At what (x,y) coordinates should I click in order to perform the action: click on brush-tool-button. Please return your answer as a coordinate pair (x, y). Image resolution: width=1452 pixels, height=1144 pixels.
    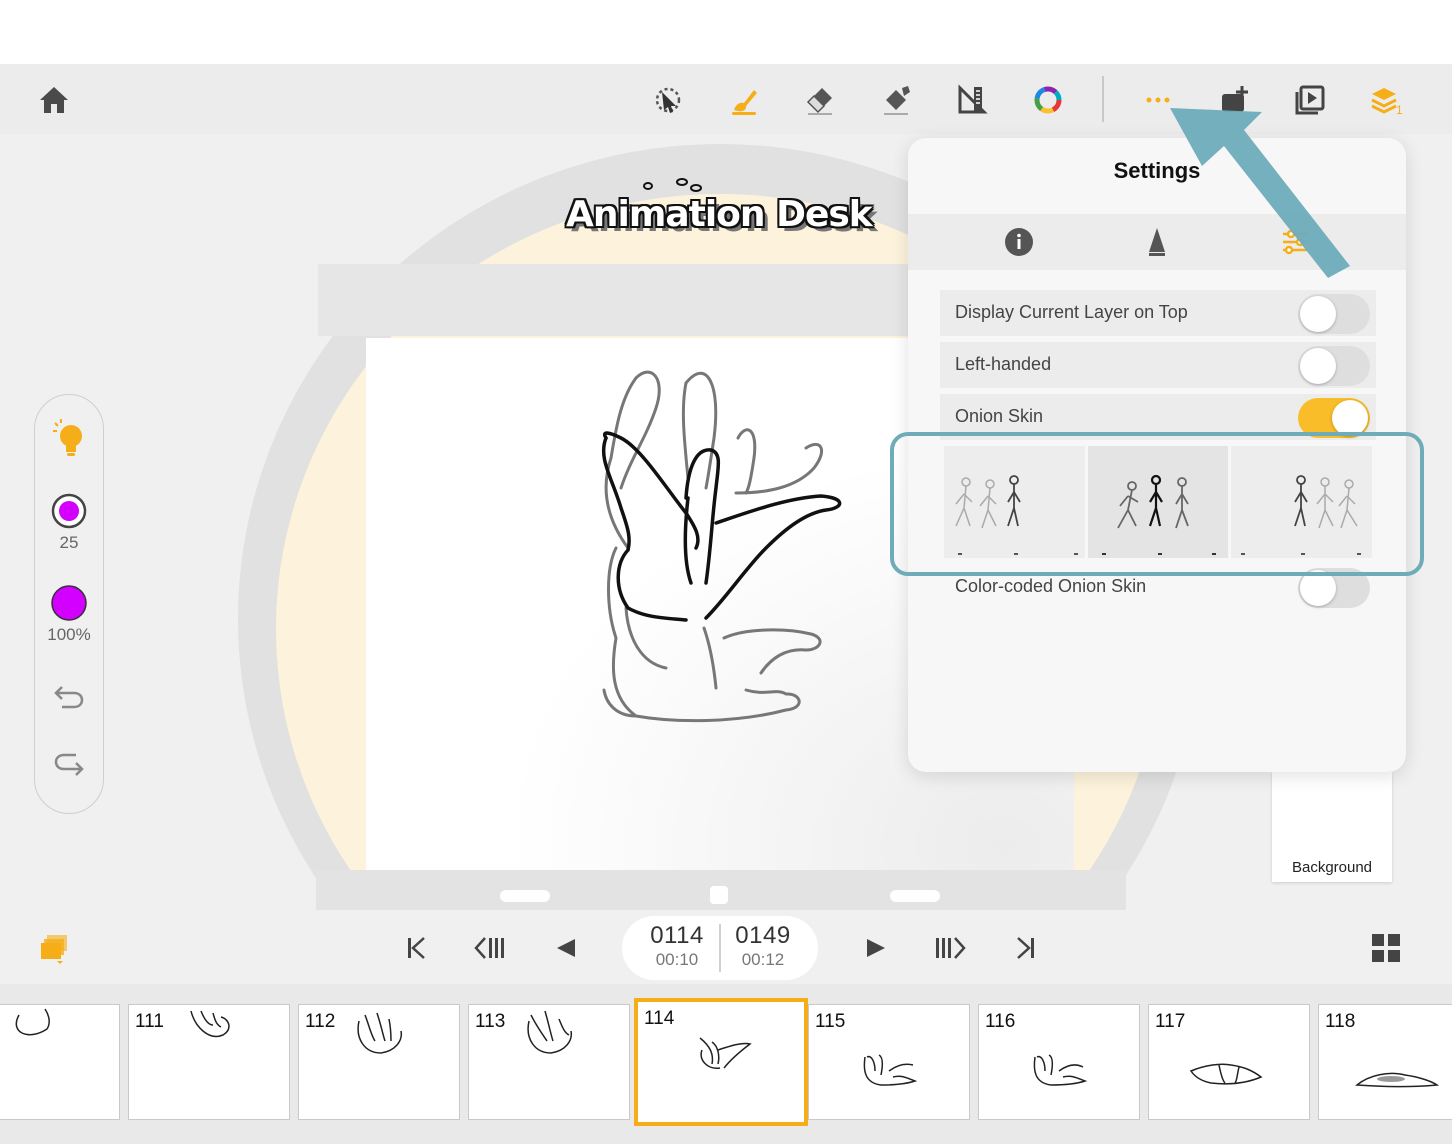
    Looking at the image, I should click on (744, 100).